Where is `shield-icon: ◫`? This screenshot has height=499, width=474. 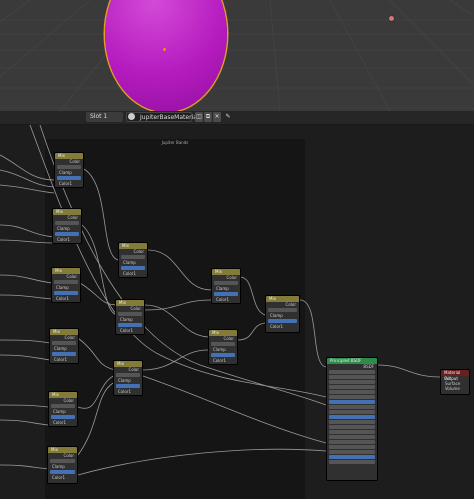
shield-icon: ◫ is located at coordinates (199, 117).